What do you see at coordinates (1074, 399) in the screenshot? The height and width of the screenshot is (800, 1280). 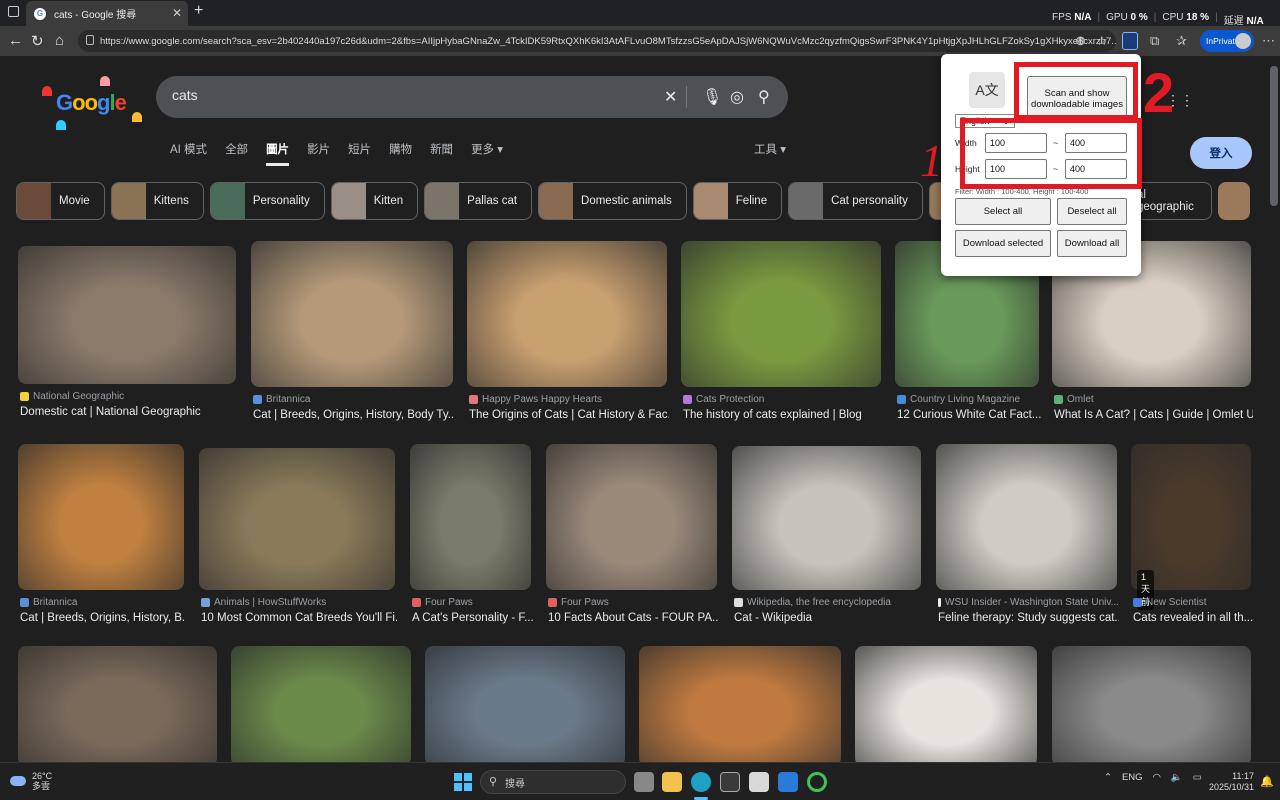 I see `result-source: Omlet` at bounding box center [1074, 399].